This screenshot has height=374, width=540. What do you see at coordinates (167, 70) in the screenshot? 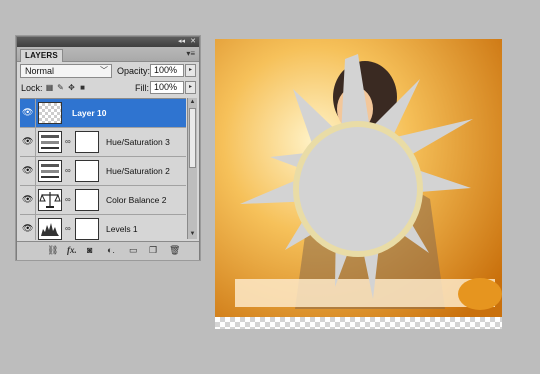
I see `opacity-field: 100%` at bounding box center [167, 70].